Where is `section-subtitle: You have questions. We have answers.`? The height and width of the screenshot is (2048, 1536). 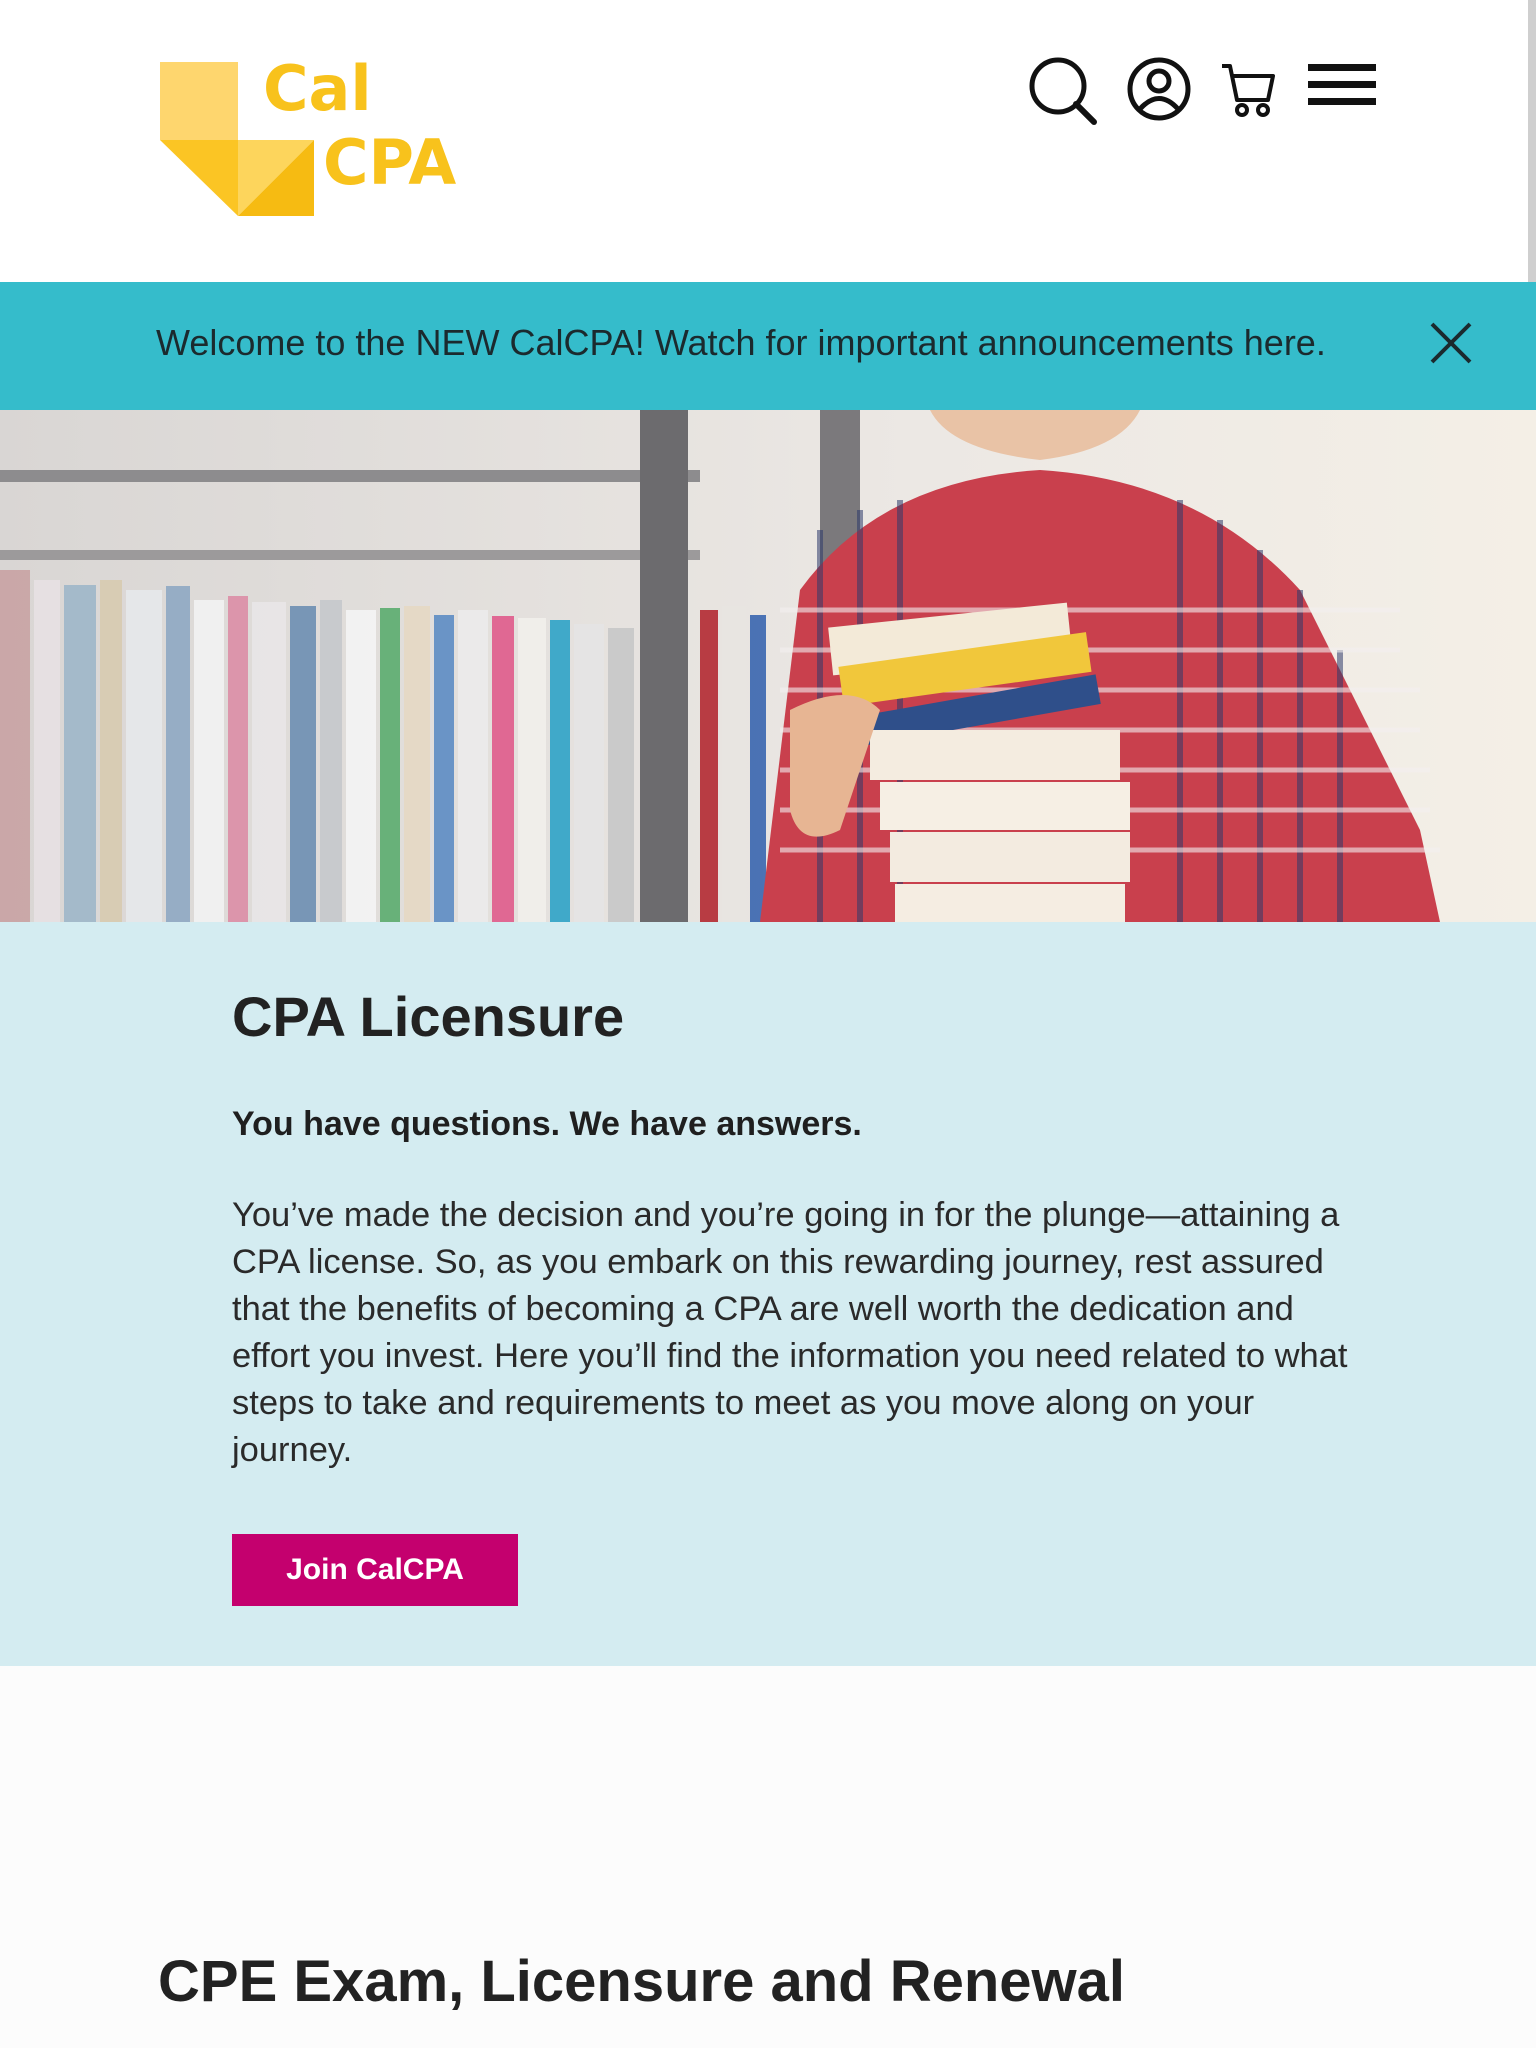
section-subtitle: You have questions. We have answers. is located at coordinates (547, 1124).